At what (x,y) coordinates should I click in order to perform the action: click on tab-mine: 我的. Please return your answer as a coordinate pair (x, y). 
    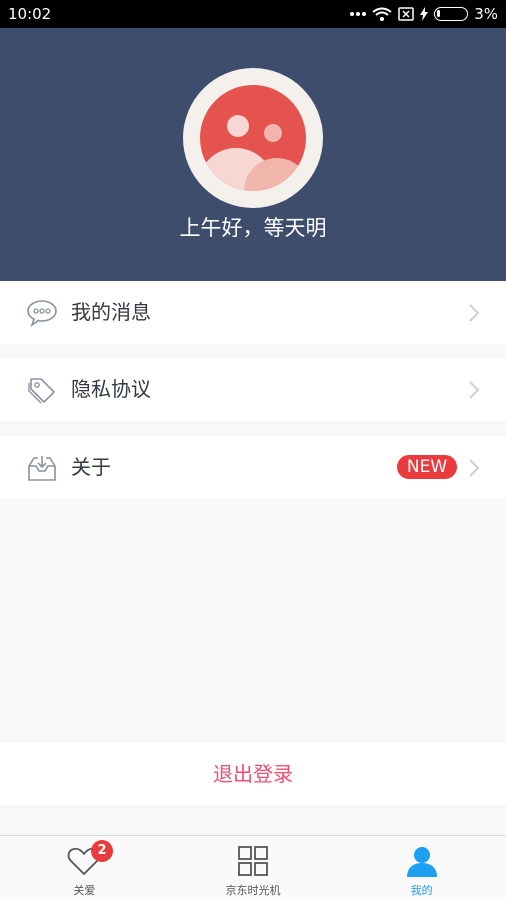
    Looking at the image, I should click on (421, 868).